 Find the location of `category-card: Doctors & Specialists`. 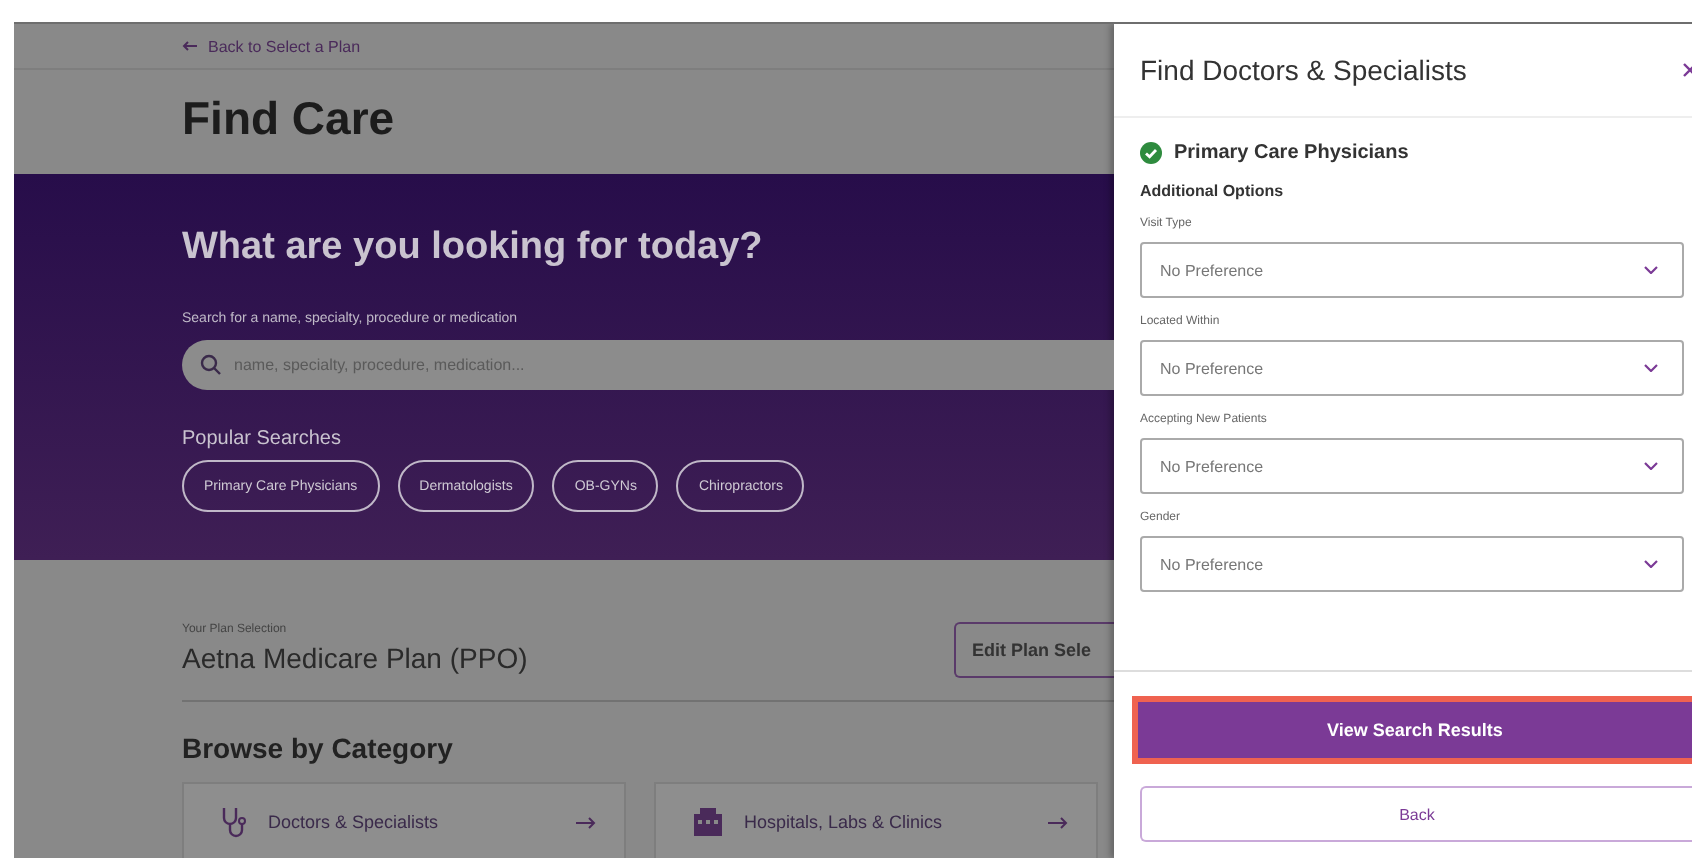

category-card: Doctors & Specialists is located at coordinates (404, 820).